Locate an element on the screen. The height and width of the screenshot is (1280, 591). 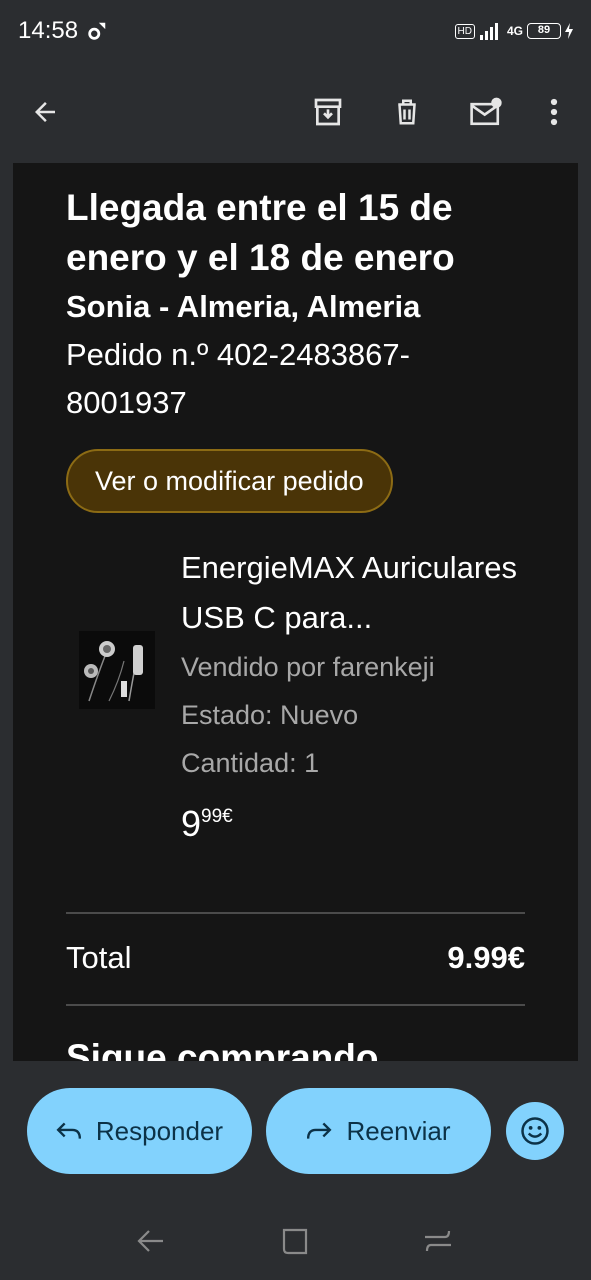
recipient-address: Sonia - Almeria, Almeria is located at coordinates (243, 306).